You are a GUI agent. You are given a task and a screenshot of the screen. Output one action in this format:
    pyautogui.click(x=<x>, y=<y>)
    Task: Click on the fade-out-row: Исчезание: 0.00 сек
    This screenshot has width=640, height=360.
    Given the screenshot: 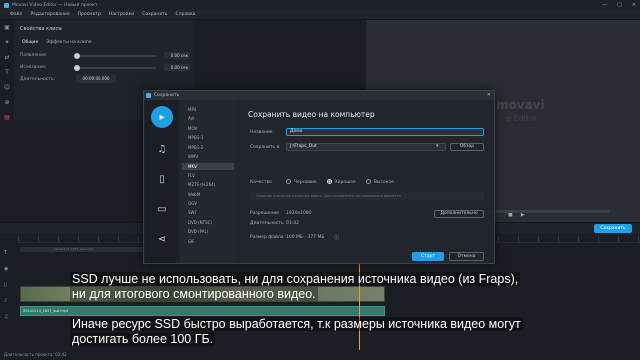 What is the action you would take?
    pyautogui.click(x=107, y=67)
    